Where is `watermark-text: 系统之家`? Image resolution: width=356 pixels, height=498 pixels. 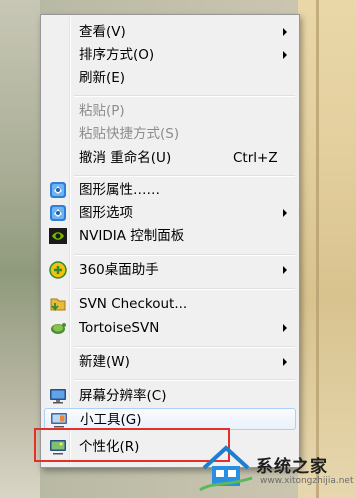
watermark-text: 系统之家 is located at coordinates (292, 467).